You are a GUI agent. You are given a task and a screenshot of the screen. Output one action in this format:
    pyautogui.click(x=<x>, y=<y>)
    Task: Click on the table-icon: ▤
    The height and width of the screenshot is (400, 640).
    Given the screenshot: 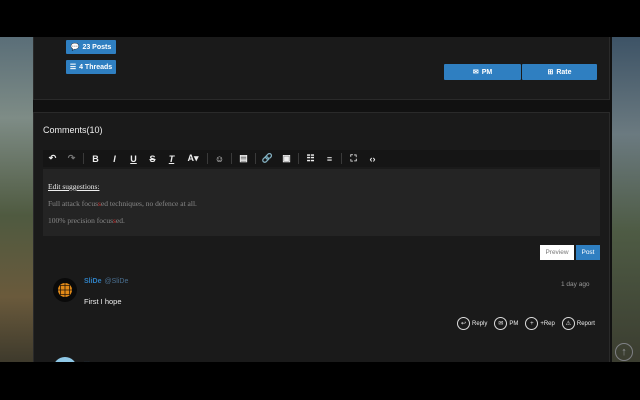 What is the action you would take?
    pyautogui.click(x=243, y=158)
    